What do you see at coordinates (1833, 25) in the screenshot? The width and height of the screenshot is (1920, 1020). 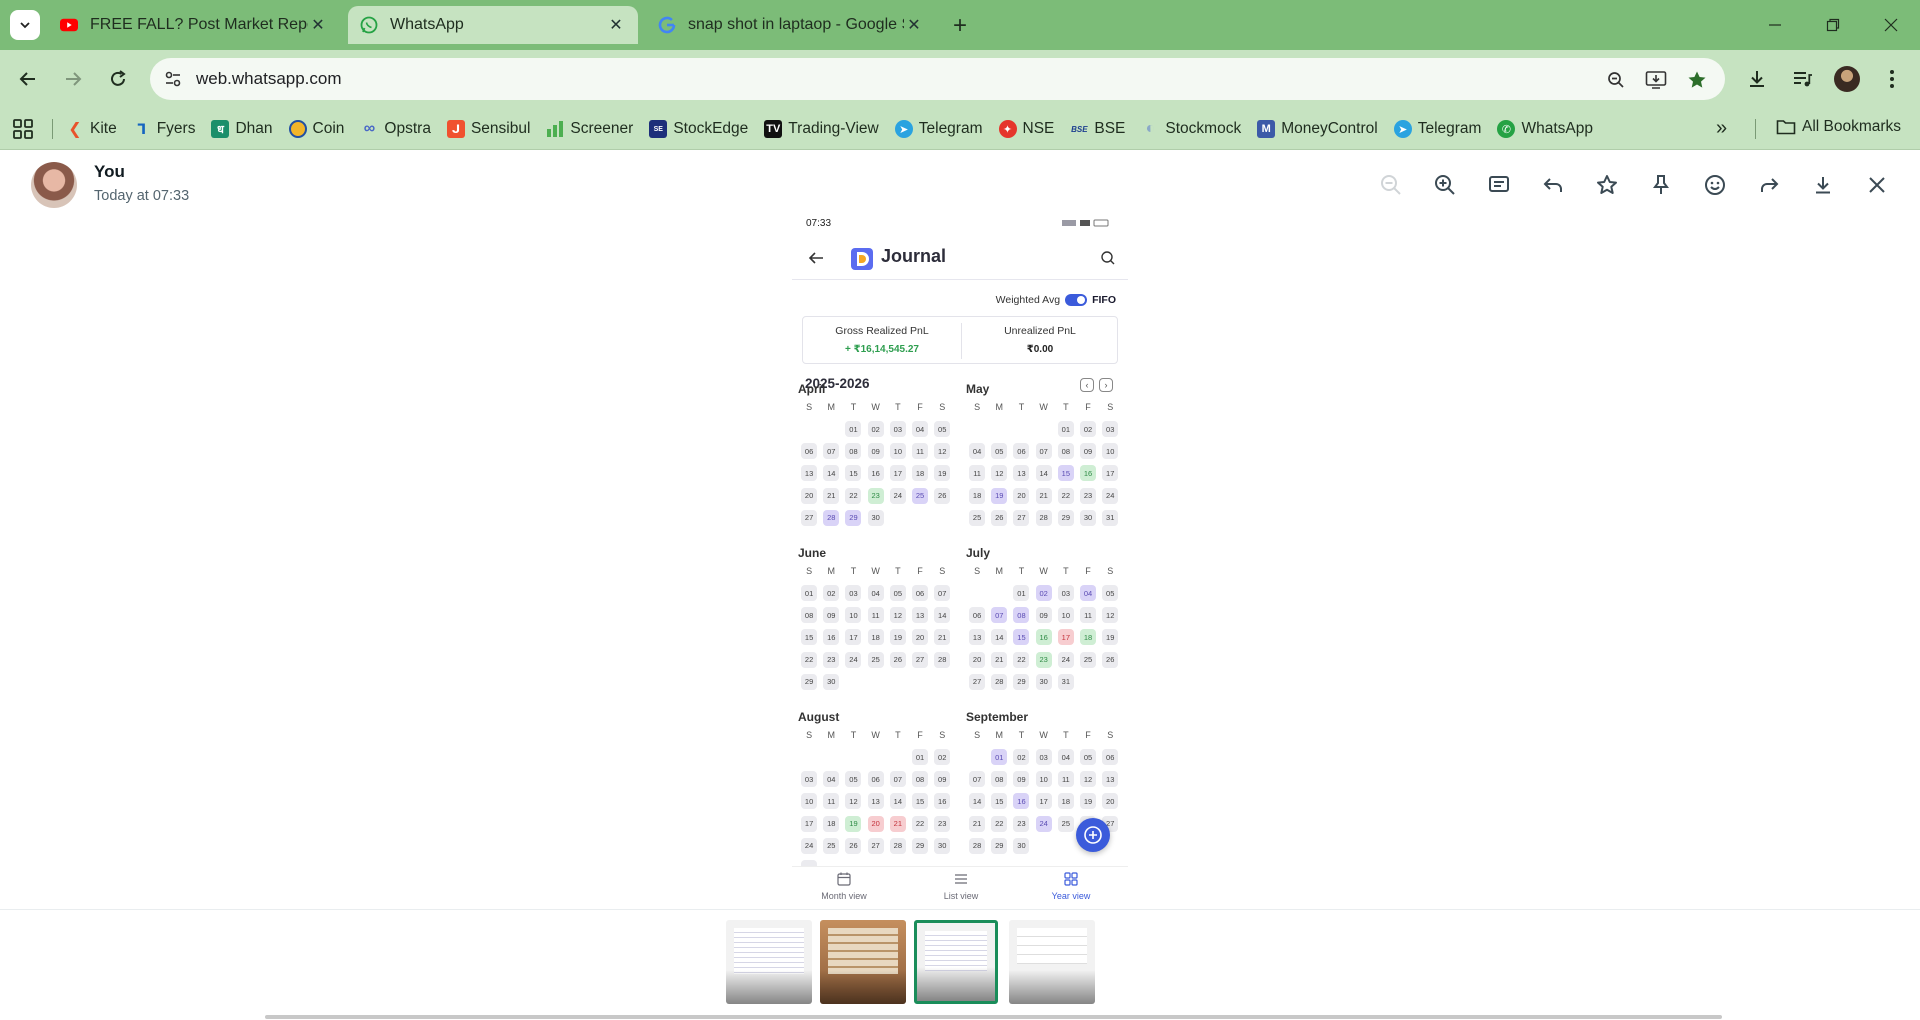 I see `restore-button` at bounding box center [1833, 25].